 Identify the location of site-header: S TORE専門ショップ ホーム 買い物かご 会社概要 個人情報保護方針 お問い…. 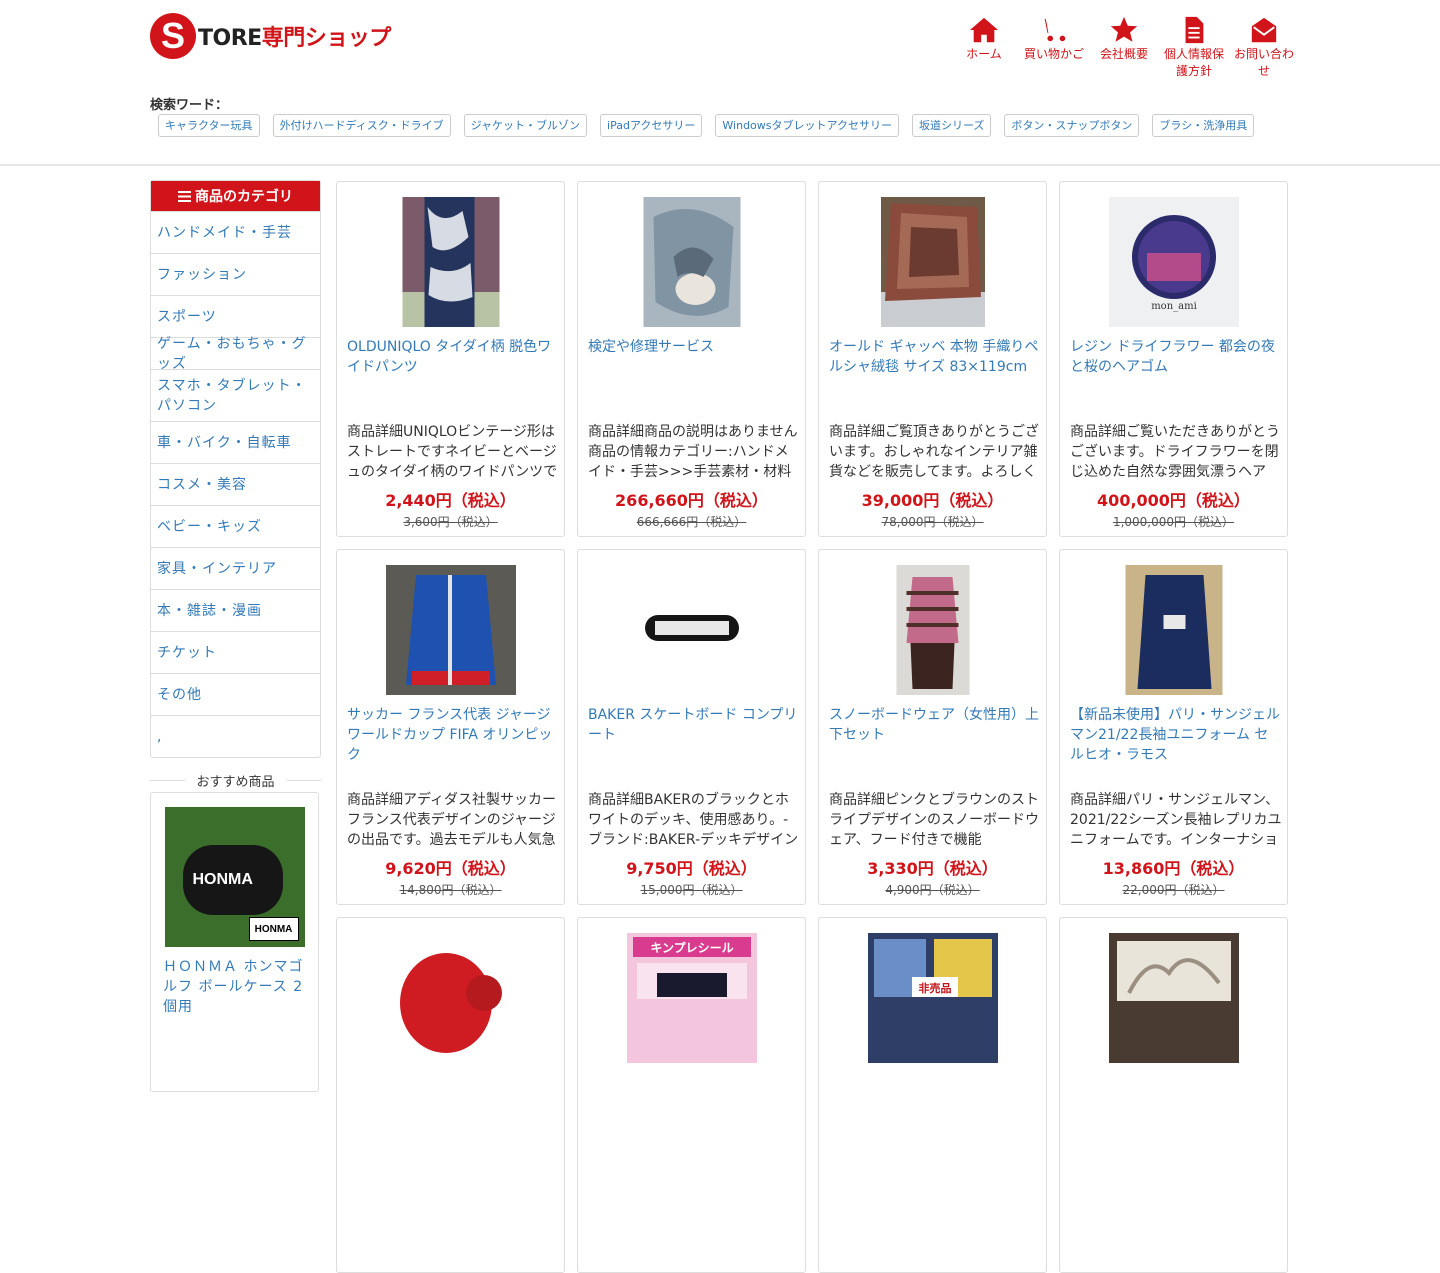
(720, 83).